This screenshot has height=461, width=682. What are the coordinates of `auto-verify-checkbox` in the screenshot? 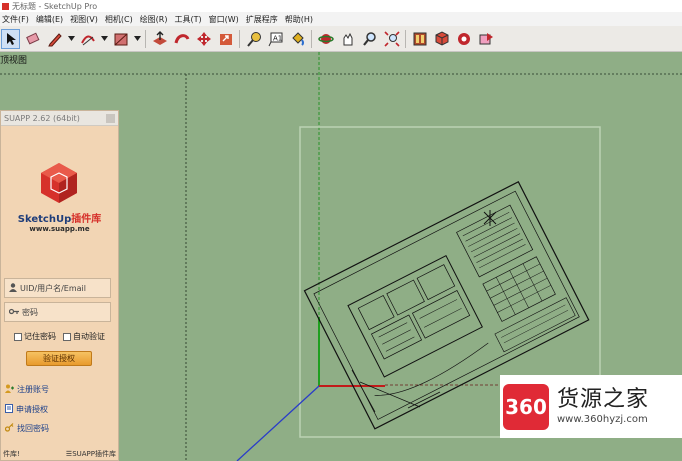 It's located at (67, 336).